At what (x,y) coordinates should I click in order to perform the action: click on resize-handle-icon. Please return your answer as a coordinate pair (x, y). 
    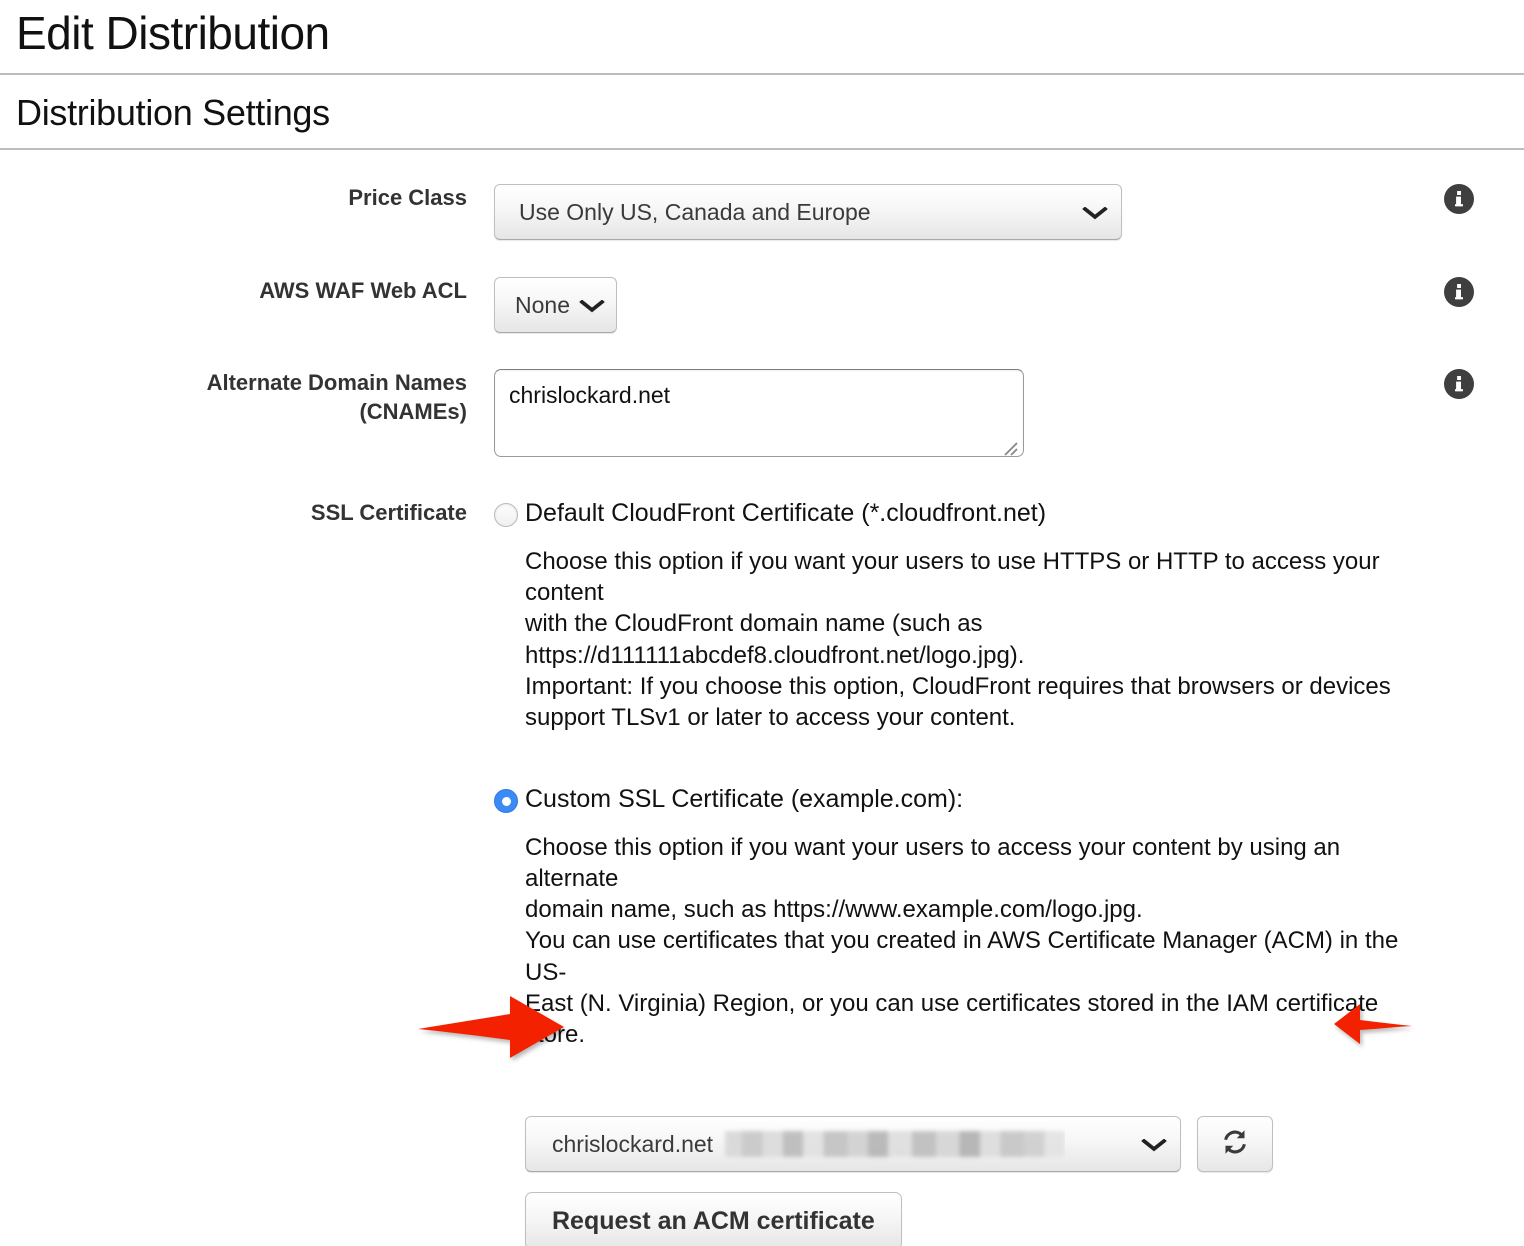
    Looking at the image, I should click on (1010, 445).